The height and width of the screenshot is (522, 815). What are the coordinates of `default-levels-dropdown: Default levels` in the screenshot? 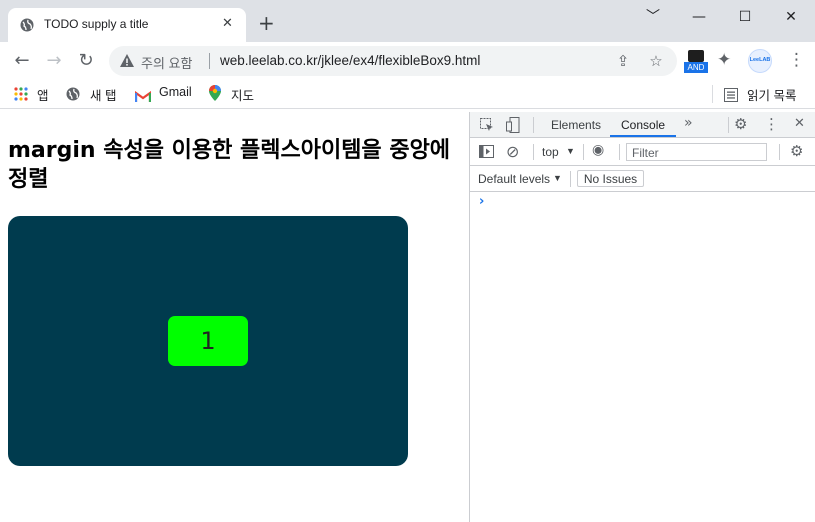 It's located at (514, 179).